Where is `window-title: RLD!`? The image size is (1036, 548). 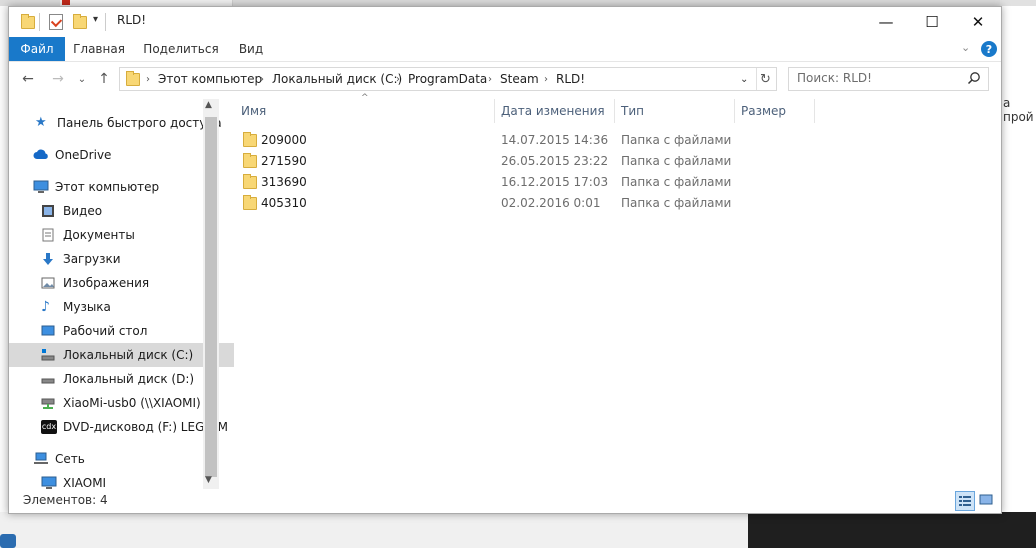 window-title: RLD! is located at coordinates (132, 20).